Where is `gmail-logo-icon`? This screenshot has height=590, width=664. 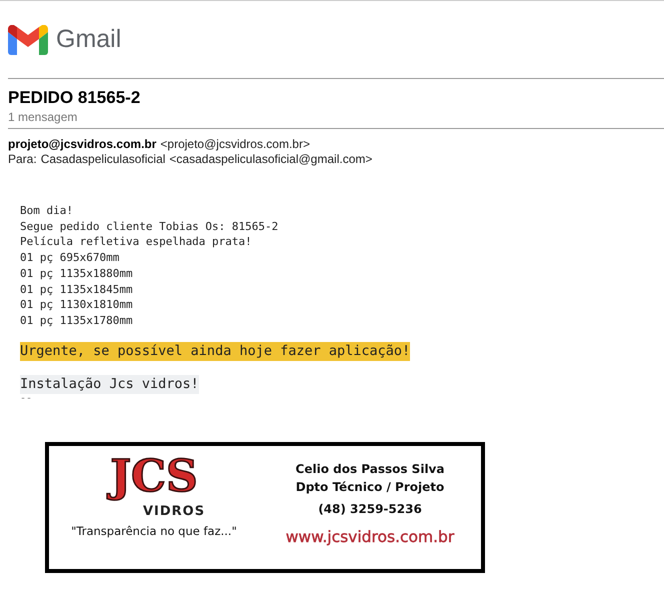
gmail-logo-icon is located at coordinates (28, 39).